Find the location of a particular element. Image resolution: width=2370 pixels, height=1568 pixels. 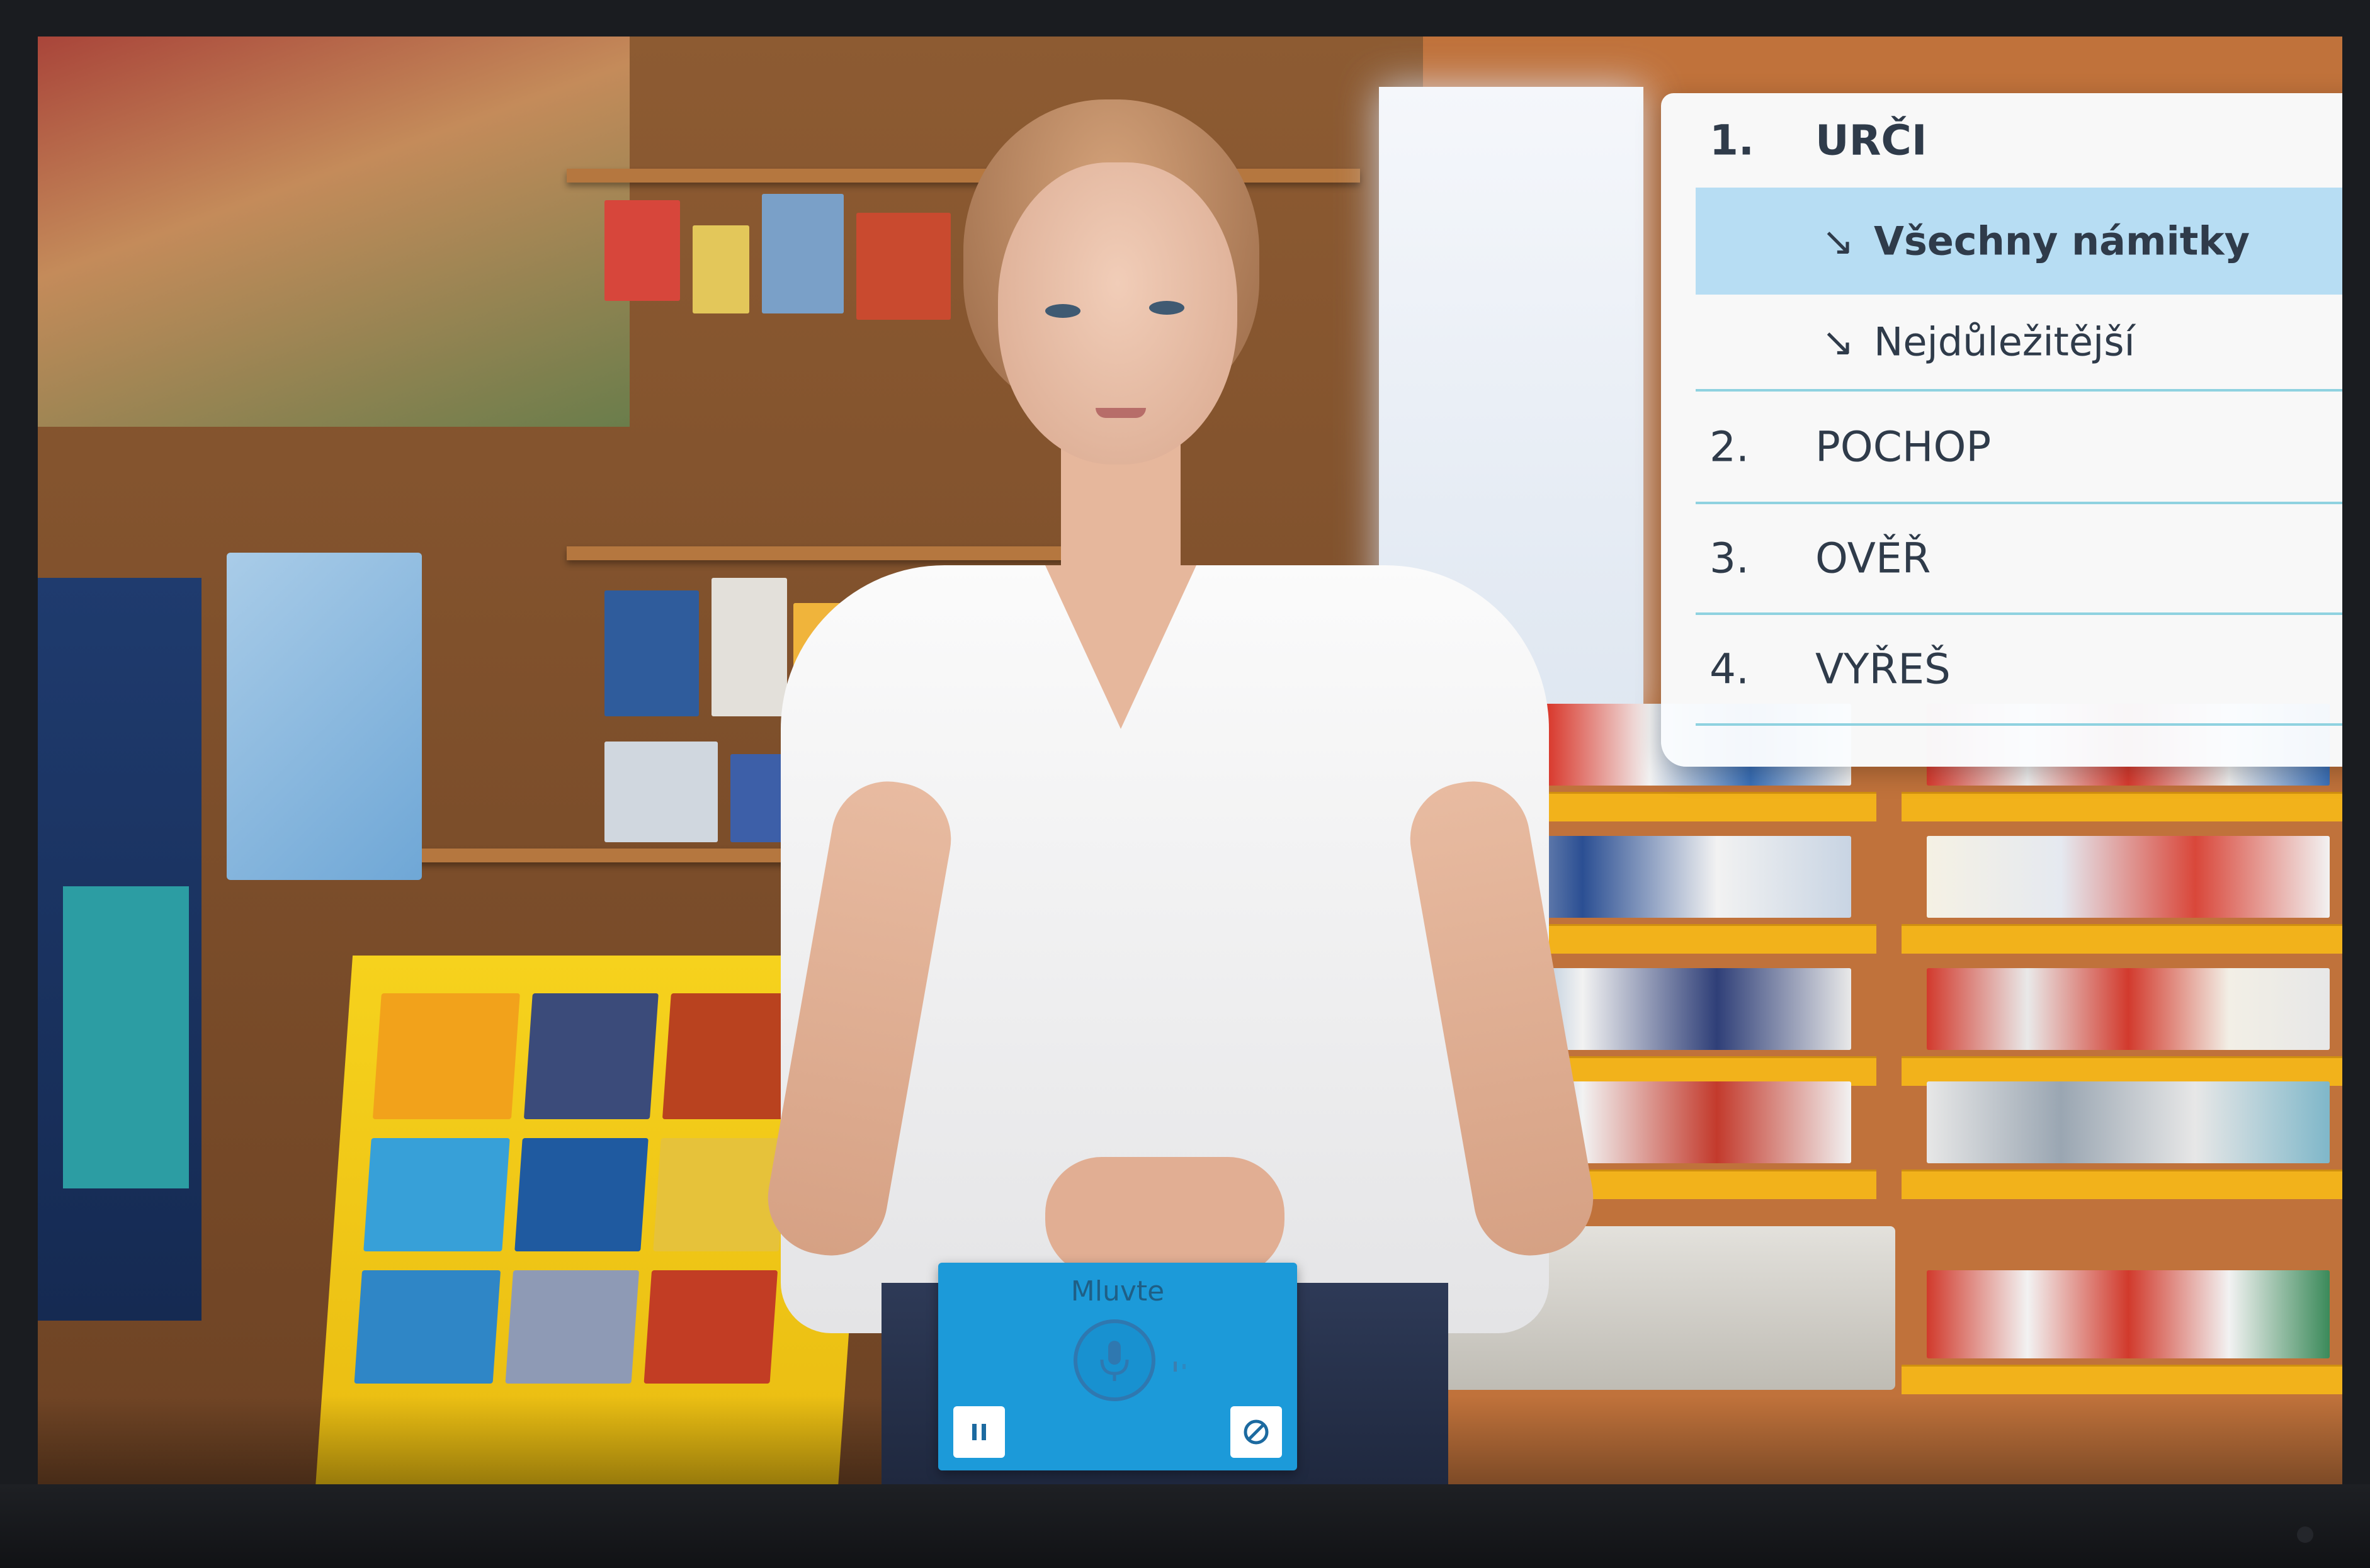

mic-level-indicator is located at coordinates (1191, 1369).